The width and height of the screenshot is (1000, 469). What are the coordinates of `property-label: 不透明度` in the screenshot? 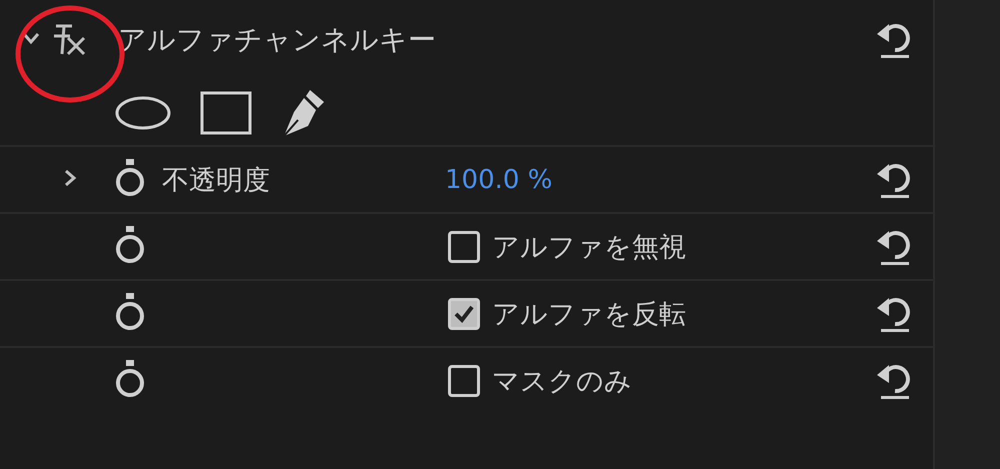 It's located at (216, 181).